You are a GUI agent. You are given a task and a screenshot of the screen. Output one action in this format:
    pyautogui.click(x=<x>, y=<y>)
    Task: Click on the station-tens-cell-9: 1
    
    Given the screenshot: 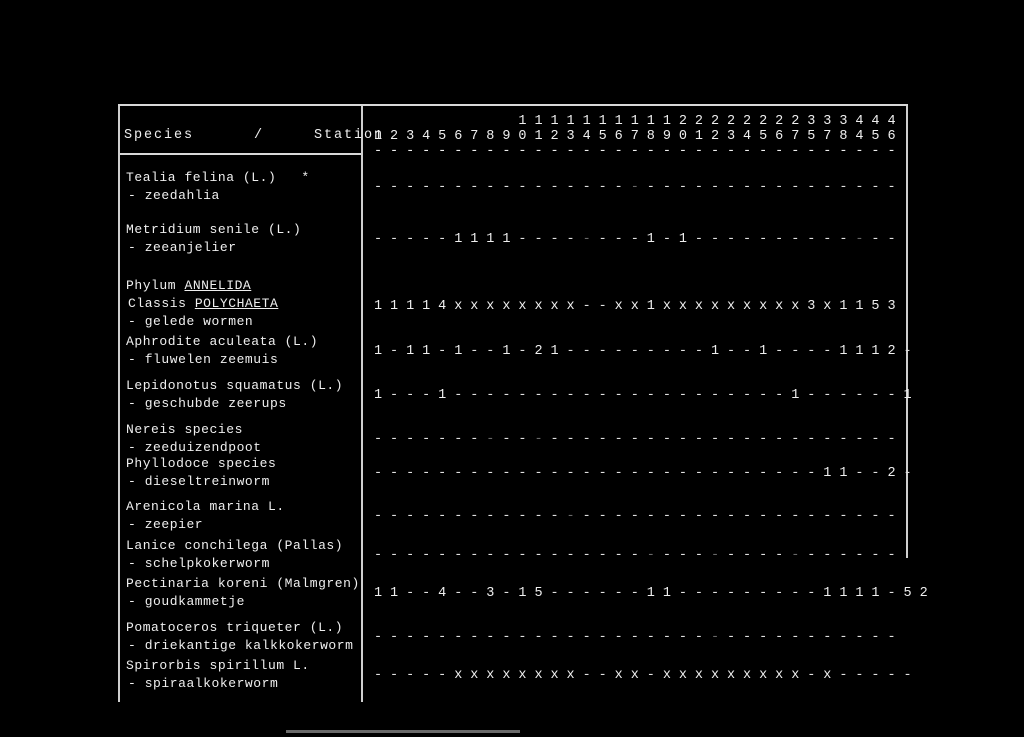 What is the action you would take?
    pyautogui.click(x=522, y=121)
    